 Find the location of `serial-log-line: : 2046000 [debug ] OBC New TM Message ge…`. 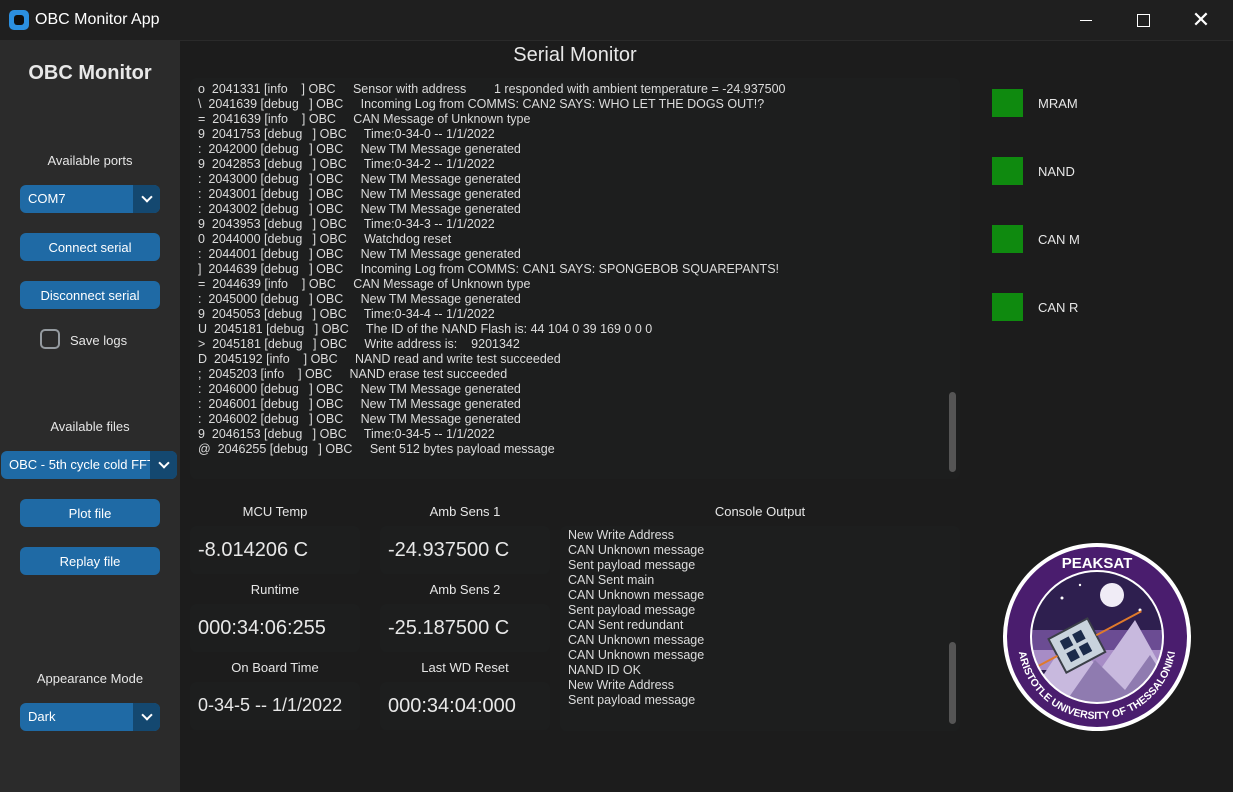

serial-log-line: : 2046000 [debug ] OBC New TM Message ge… is located at coordinates (359, 389).